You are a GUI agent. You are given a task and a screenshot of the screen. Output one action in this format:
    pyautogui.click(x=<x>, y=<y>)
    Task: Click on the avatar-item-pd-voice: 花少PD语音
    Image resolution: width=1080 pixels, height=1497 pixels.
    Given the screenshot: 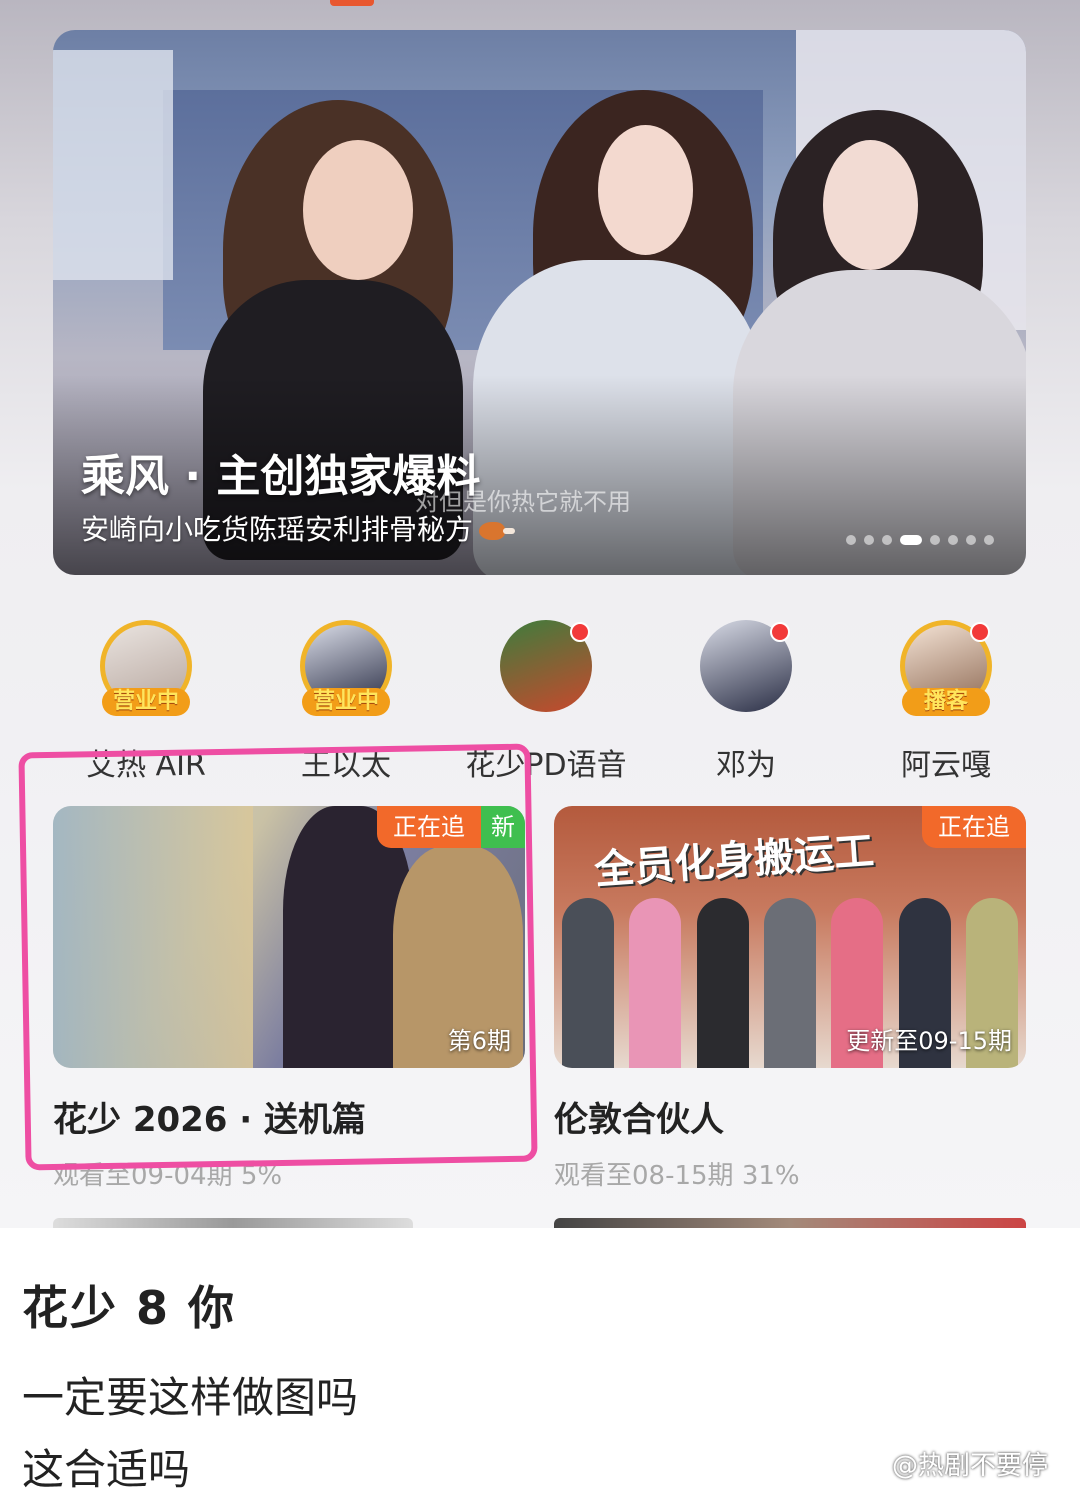 What is the action you would take?
    pyautogui.click(x=546, y=702)
    